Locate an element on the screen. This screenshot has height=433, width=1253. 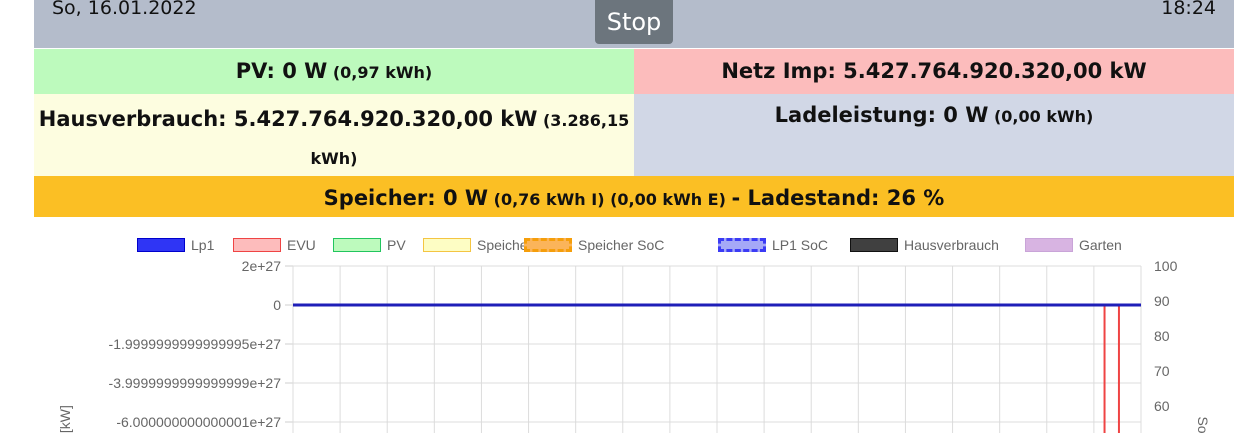
y-left-axis-title: g [kW] is located at coordinates (65, 419).